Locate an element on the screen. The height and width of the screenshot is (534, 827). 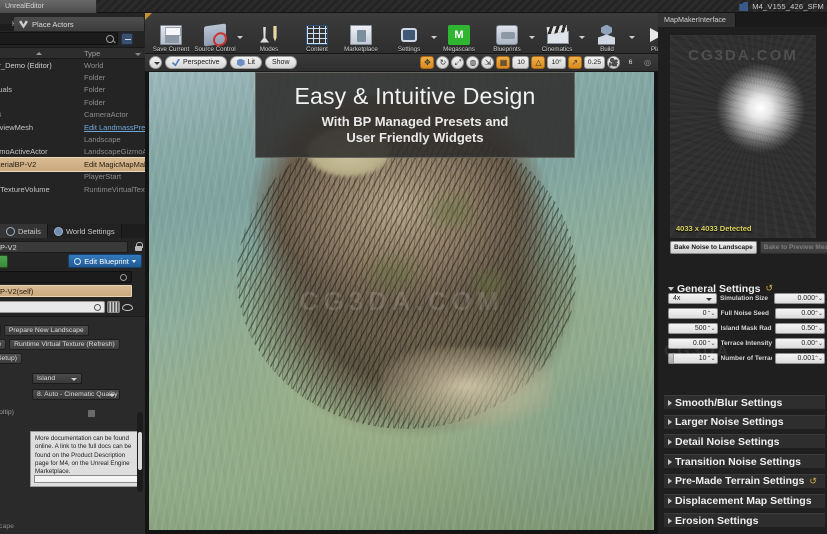
tab-mapmakerinterface: MapMakerInterface is located at coordinates (697, 20).